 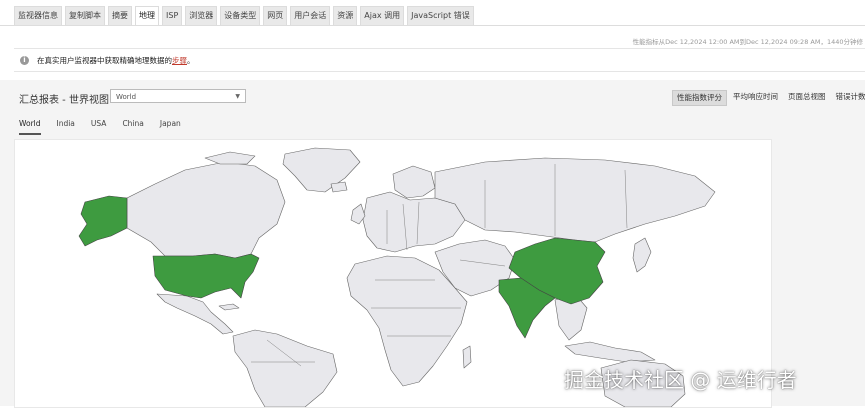 What do you see at coordinates (440, 16) in the screenshot?
I see `tab-item: JavaScript 错误` at bounding box center [440, 16].